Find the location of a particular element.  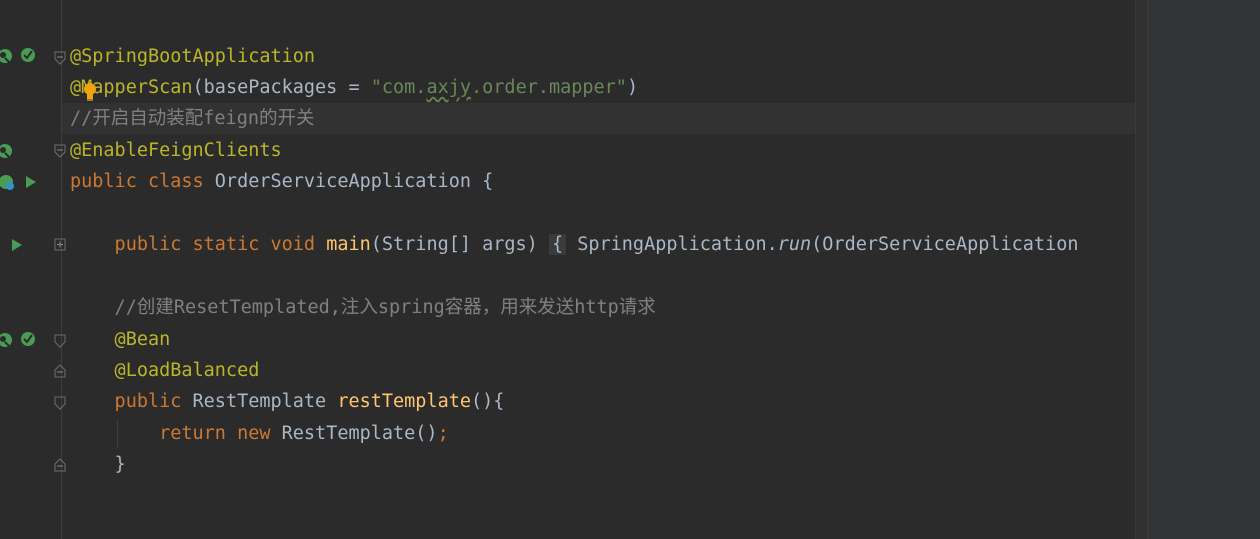

code-token: @LoadBalanced is located at coordinates (165, 370).